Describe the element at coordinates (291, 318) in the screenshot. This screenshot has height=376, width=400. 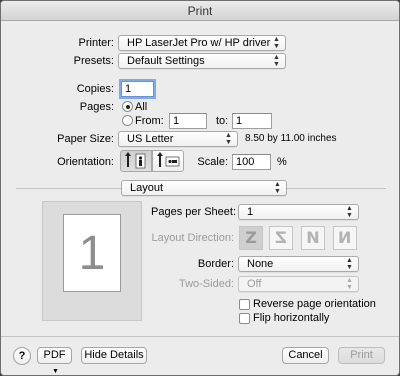
I see `flip-horizontally-label: Flip horizontally` at that location.